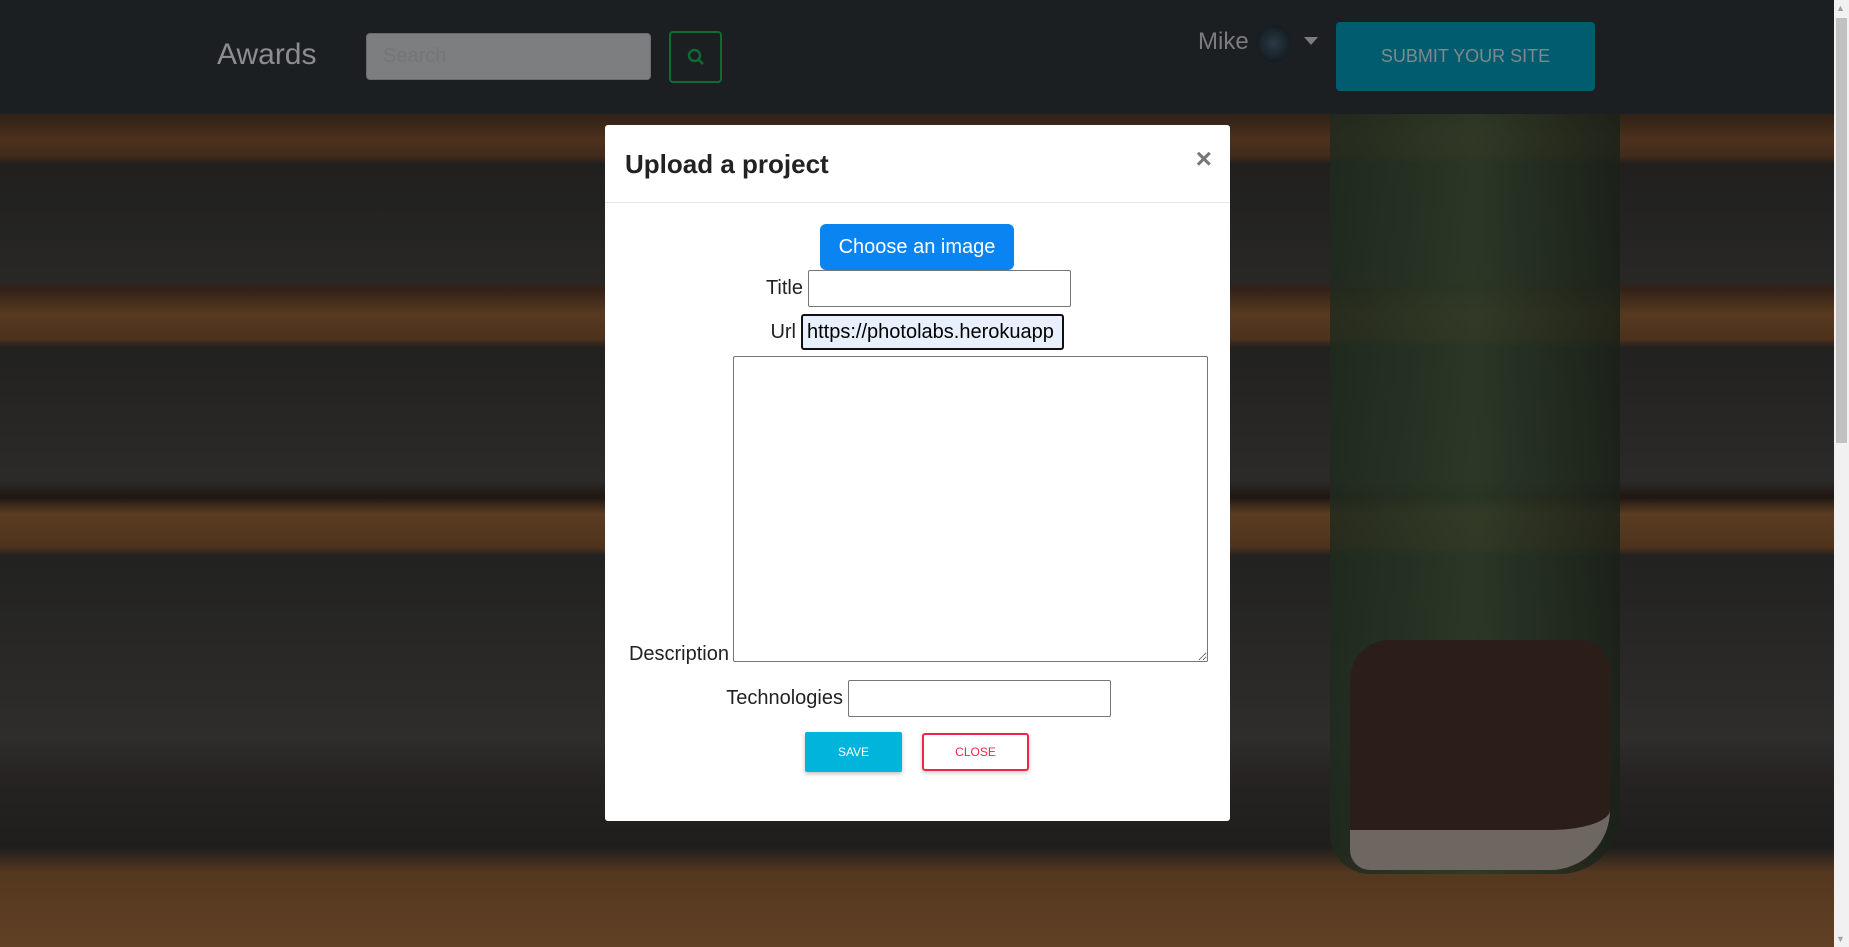 The height and width of the screenshot is (947, 1849). I want to click on avatar, so click(1273, 43).